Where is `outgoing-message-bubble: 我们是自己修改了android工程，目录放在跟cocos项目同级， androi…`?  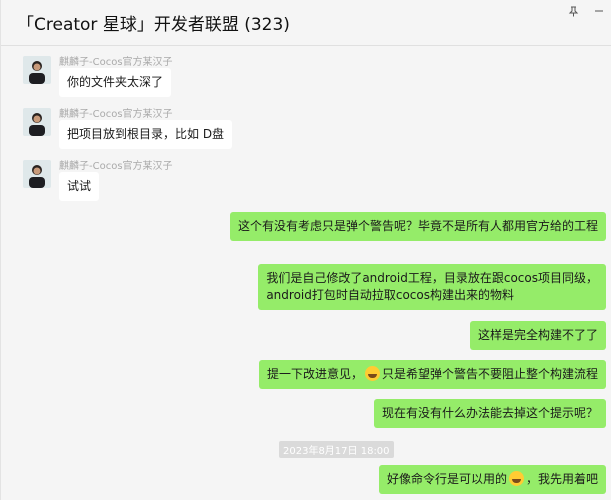
outgoing-message-bubble: 我们是自己修改了android工程，目录放在跟cocos项目同级， androi… is located at coordinates (432, 287).